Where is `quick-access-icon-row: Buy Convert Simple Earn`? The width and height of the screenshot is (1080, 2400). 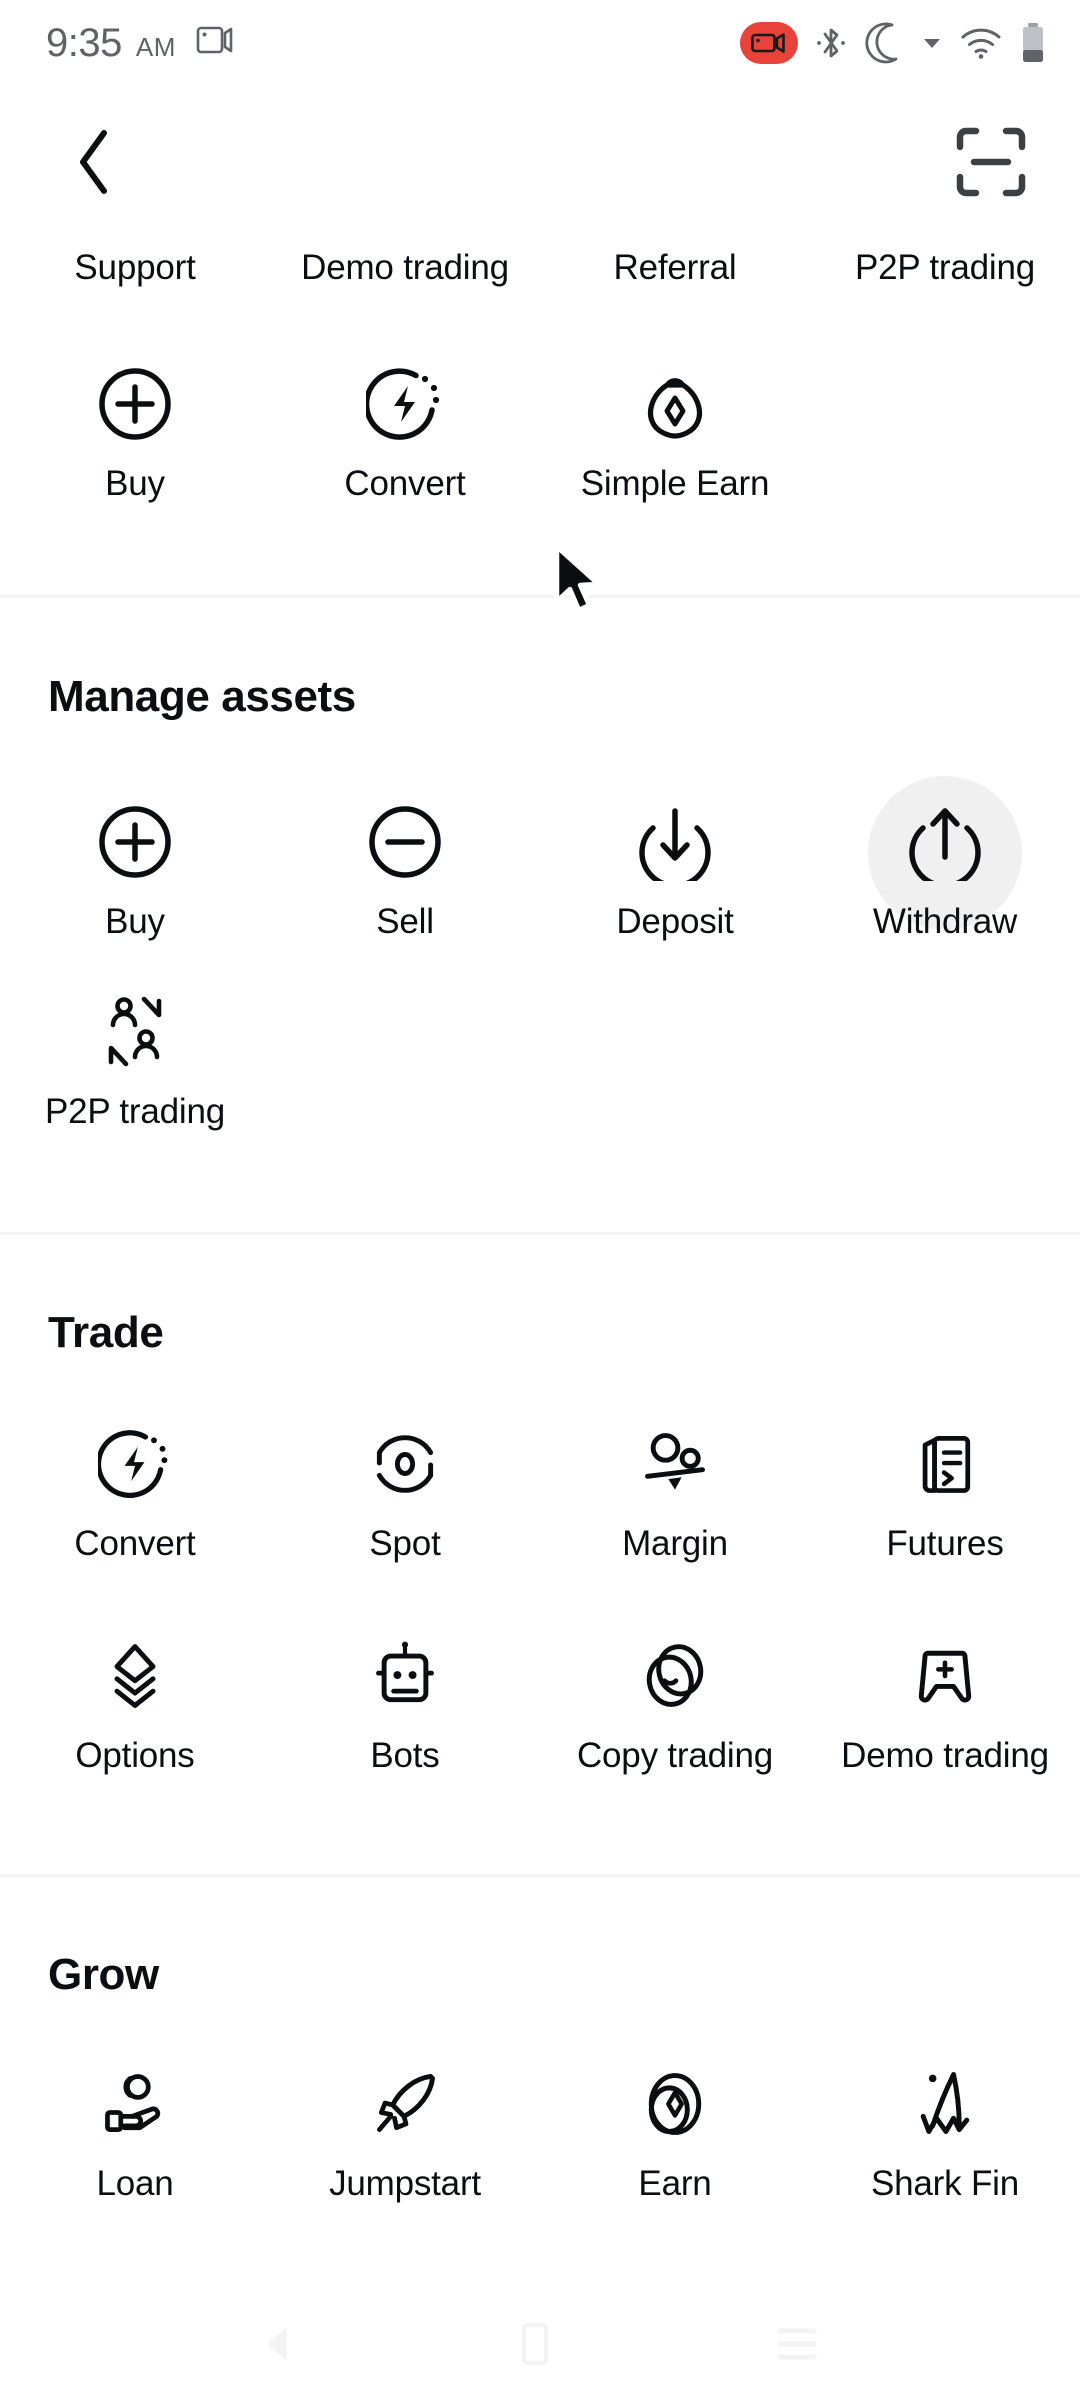
quick-access-icon-row: Buy Convert Simple Earn is located at coordinates (540, 428).